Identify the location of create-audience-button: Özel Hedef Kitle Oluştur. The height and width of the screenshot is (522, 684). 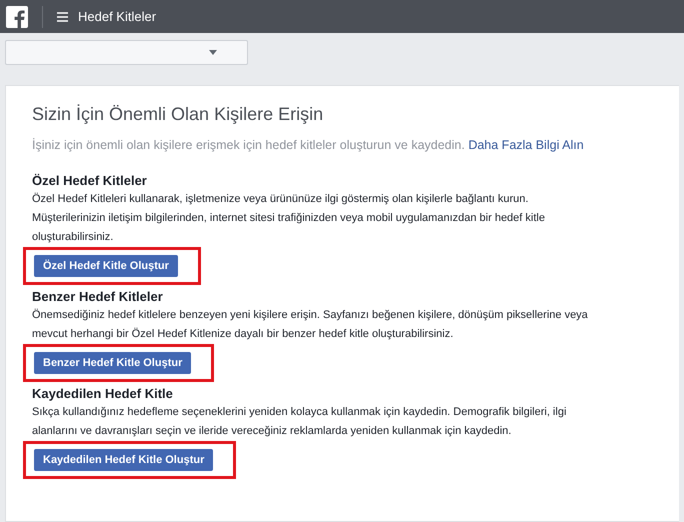
(106, 266).